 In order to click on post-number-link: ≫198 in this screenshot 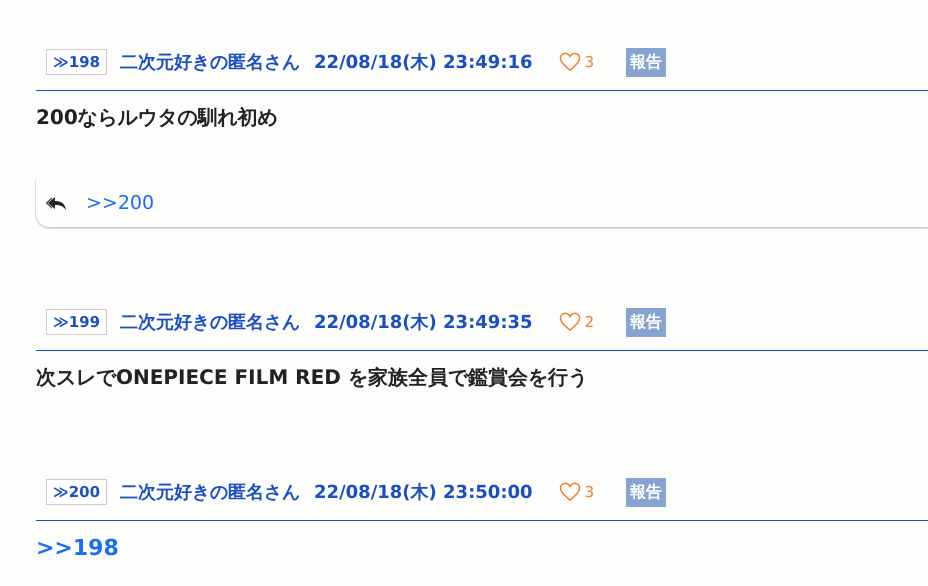, I will do `click(77, 62)`.